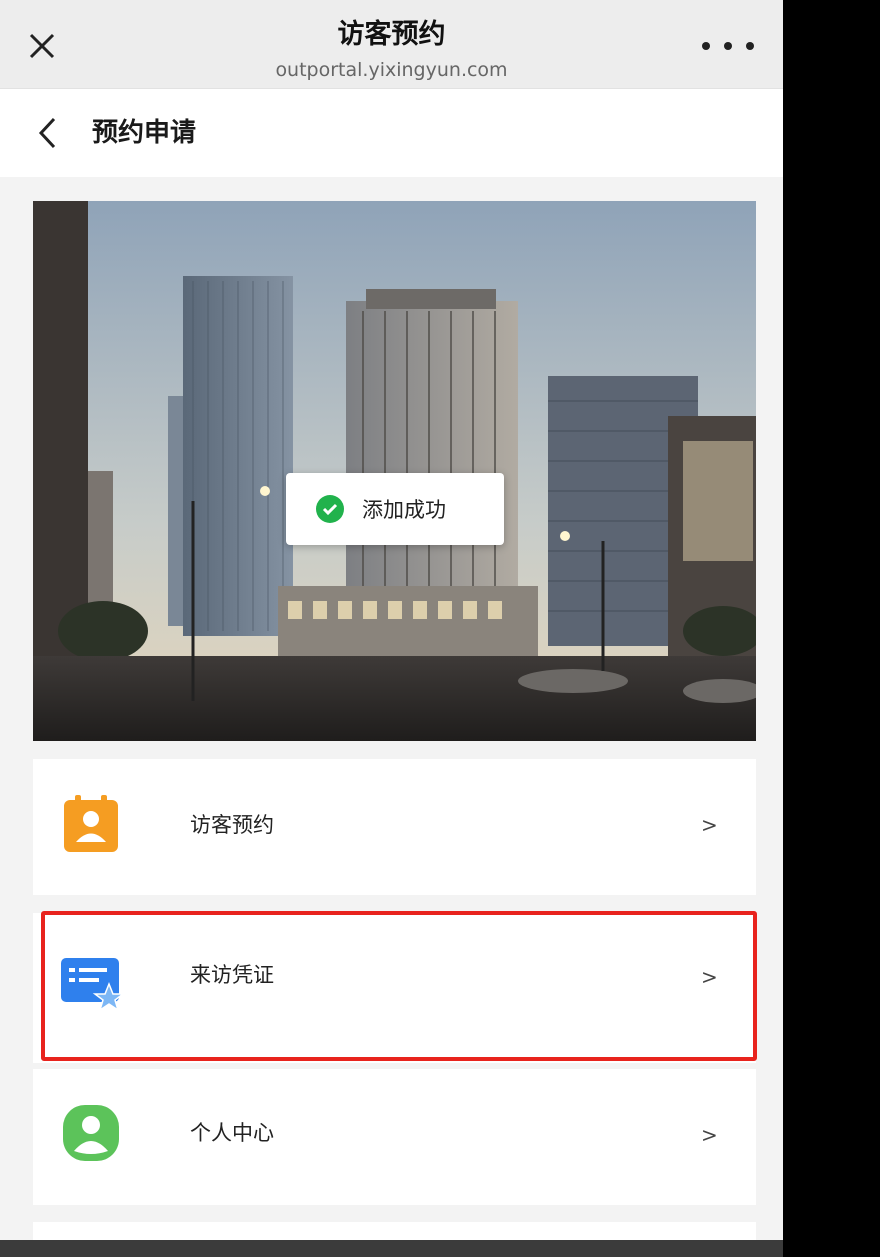 Image resolution: width=880 pixels, height=1257 pixels. I want to click on check-circle-icon, so click(330, 509).